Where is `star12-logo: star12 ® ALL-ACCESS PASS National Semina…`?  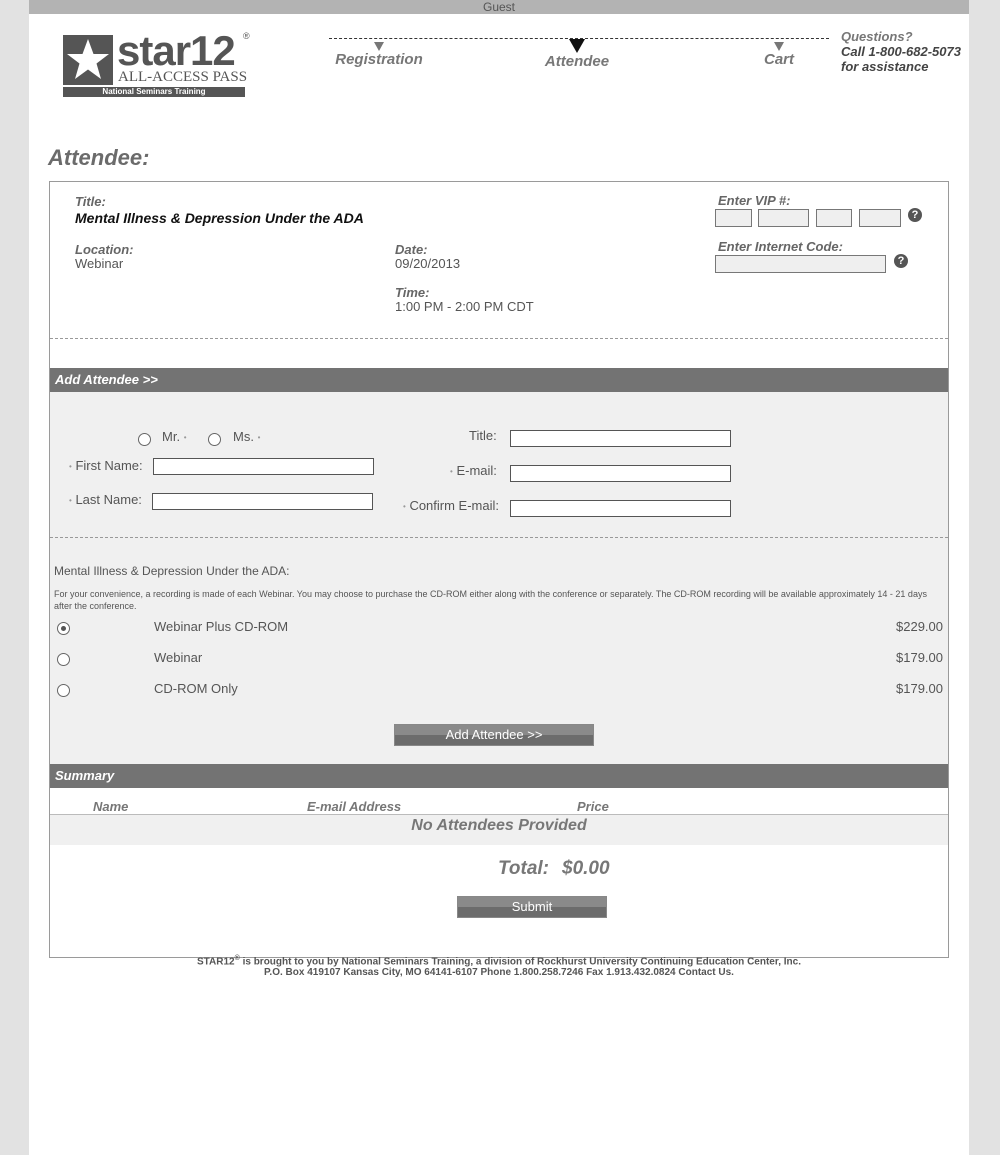 star12-logo: star12 ® ALL-ACCESS PASS National Semina… is located at coordinates (158, 63).